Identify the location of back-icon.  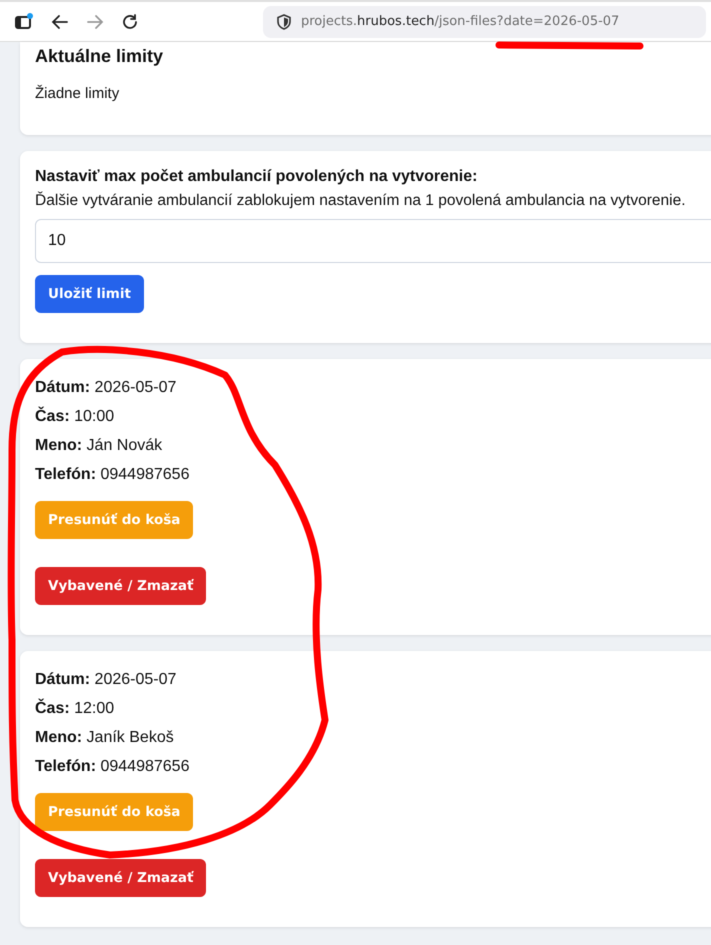
(60, 22).